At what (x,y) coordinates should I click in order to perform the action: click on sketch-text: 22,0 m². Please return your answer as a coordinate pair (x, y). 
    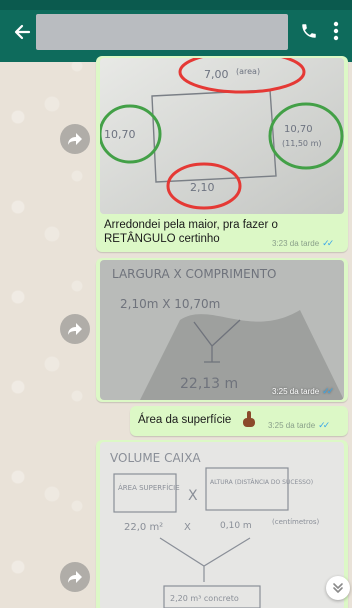
    Looking at the image, I should click on (143, 527).